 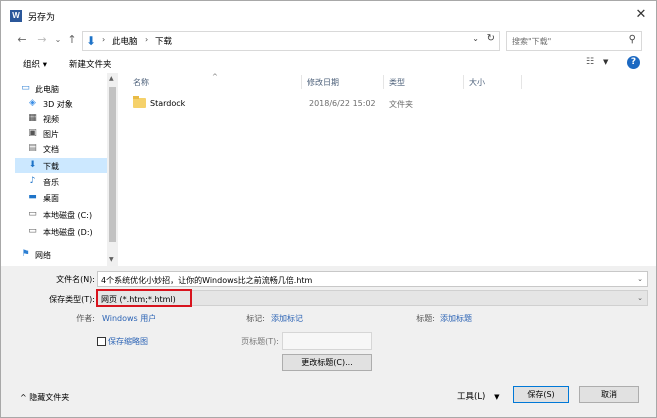 What do you see at coordinates (61, 118) in the screenshot?
I see `sidebar-item-video: ▦ 视频` at bounding box center [61, 118].